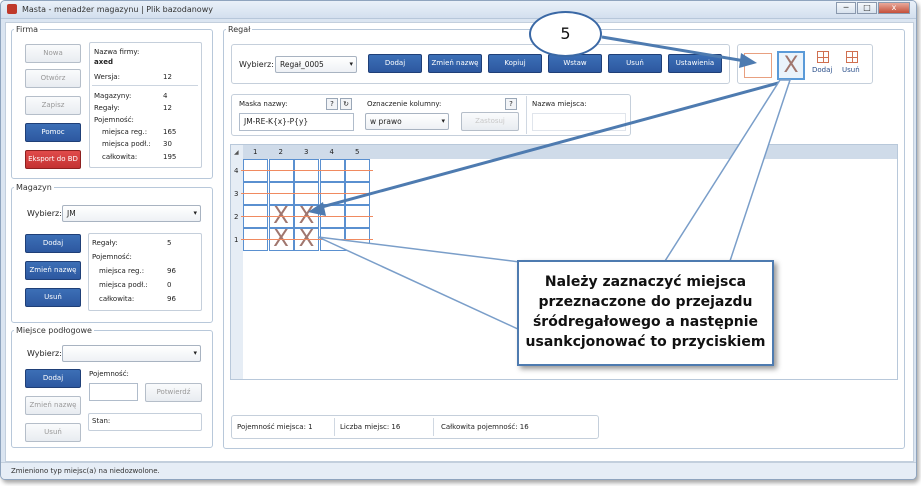 This screenshot has width=921, height=486. What do you see at coordinates (673, 49) in the screenshot?
I see `arrow-bubble-to-tool` at bounding box center [673, 49].